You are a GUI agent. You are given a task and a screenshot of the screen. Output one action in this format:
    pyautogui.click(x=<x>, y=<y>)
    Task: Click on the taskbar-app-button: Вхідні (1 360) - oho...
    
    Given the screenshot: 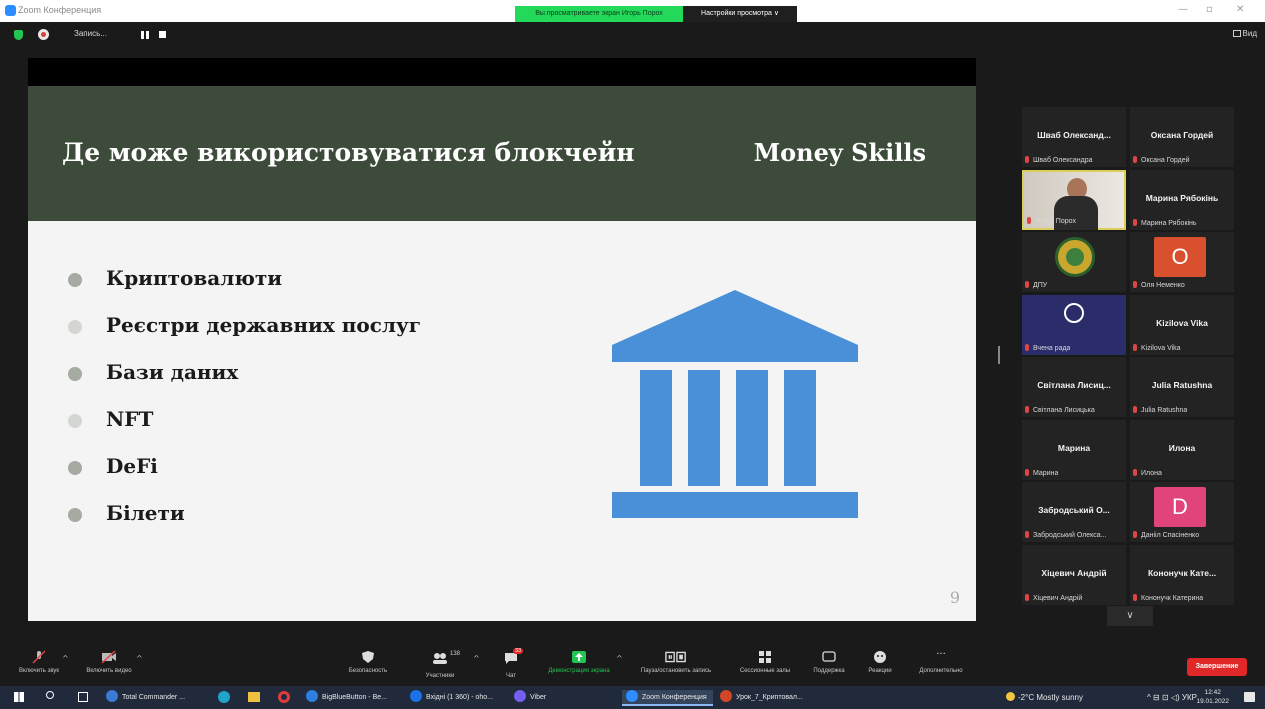 What is the action you would take?
    pyautogui.click(x=451, y=698)
    